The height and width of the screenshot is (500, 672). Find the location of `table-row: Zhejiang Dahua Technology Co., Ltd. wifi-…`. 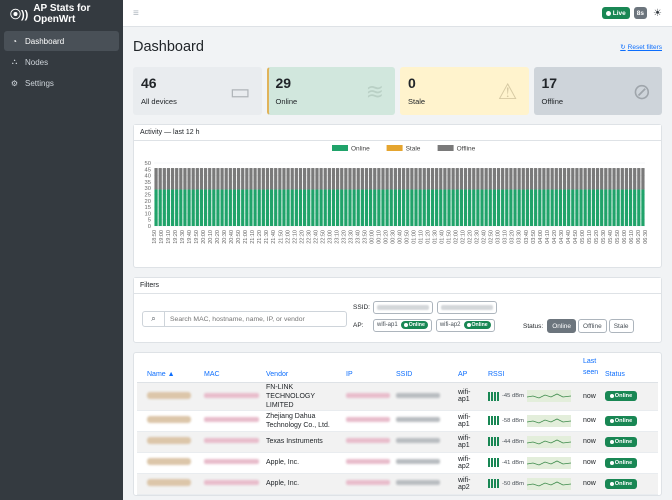

table-row: Zhejiang Dahua Technology Co., Ltd. wifi-… is located at coordinates (397, 421).